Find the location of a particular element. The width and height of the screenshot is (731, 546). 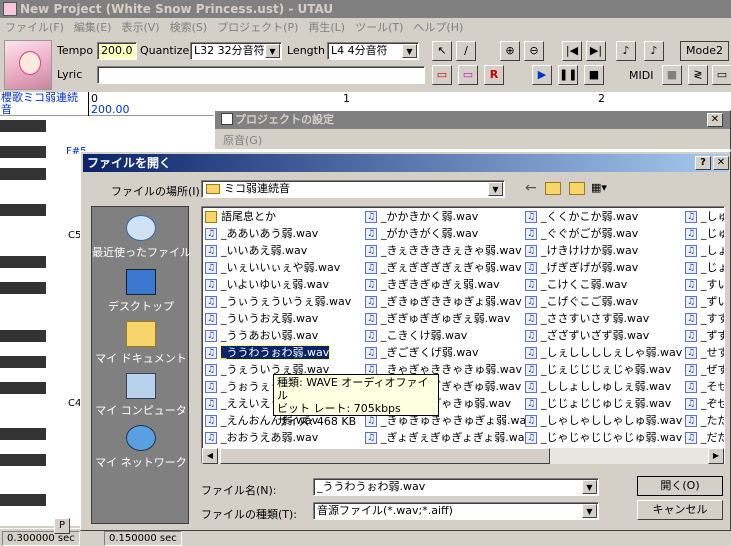

file-item: _ああいあう弱.wav is located at coordinates (261, 234).